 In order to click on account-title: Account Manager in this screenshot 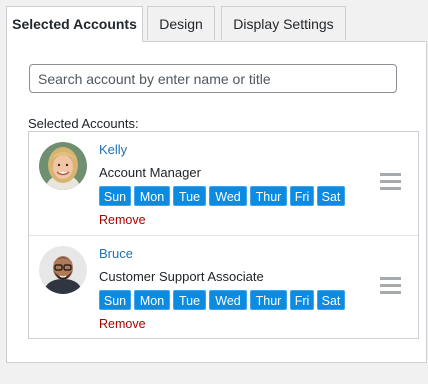, I will do `click(150, 172)`.